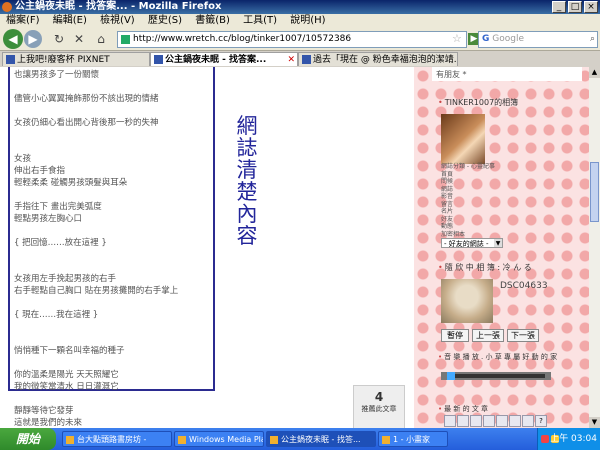  Describe the element at coordinates (260, 20) in the screenshot. I see `menu-tools: 工具(T)` at that location.